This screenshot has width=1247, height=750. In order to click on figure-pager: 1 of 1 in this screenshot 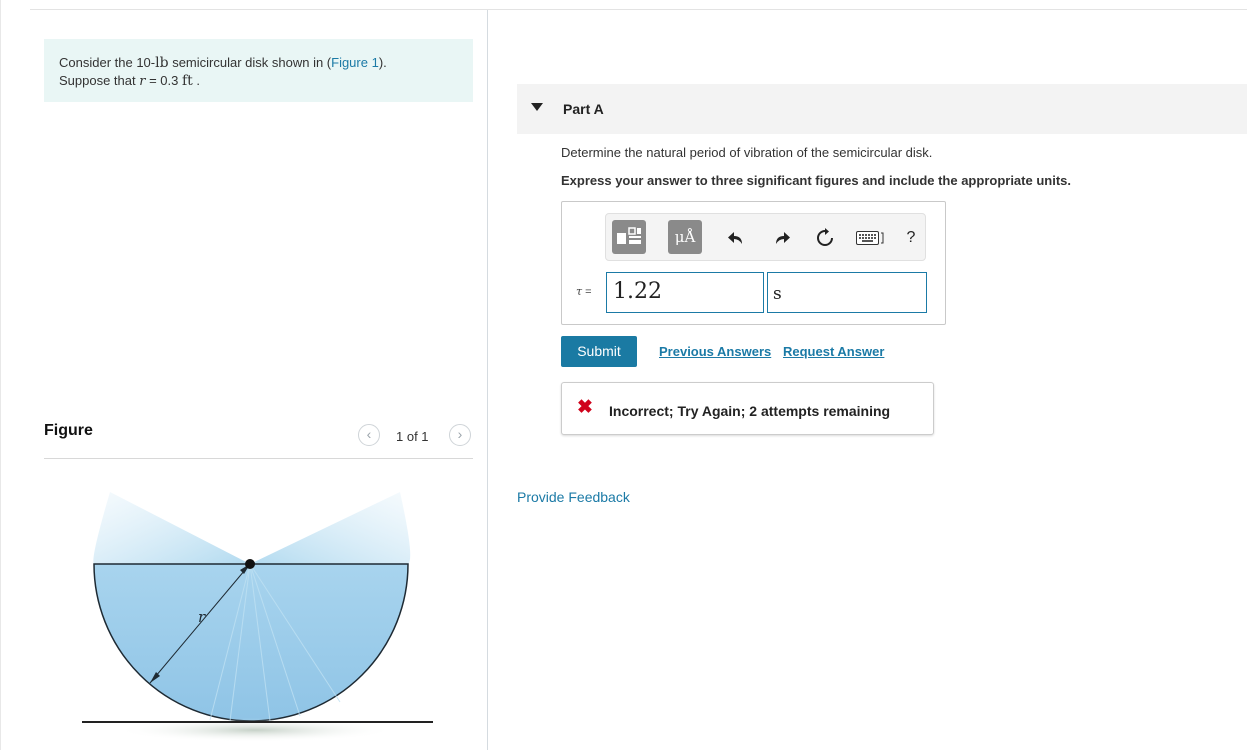, I will do `click(412, 436)`.